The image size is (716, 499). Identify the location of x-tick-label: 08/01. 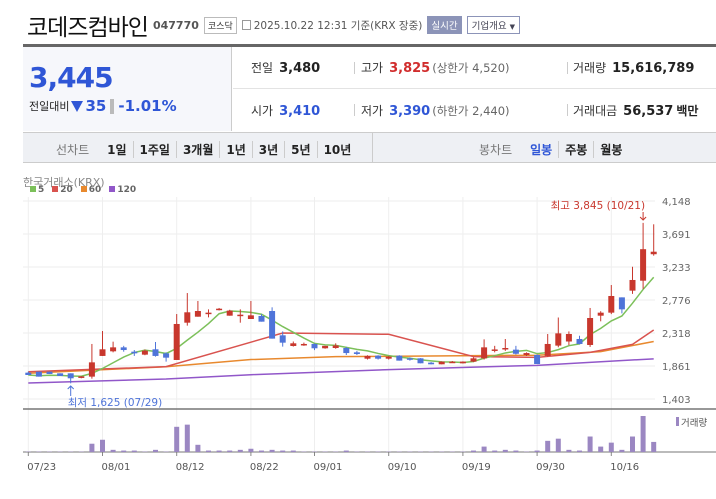
(116, 467).